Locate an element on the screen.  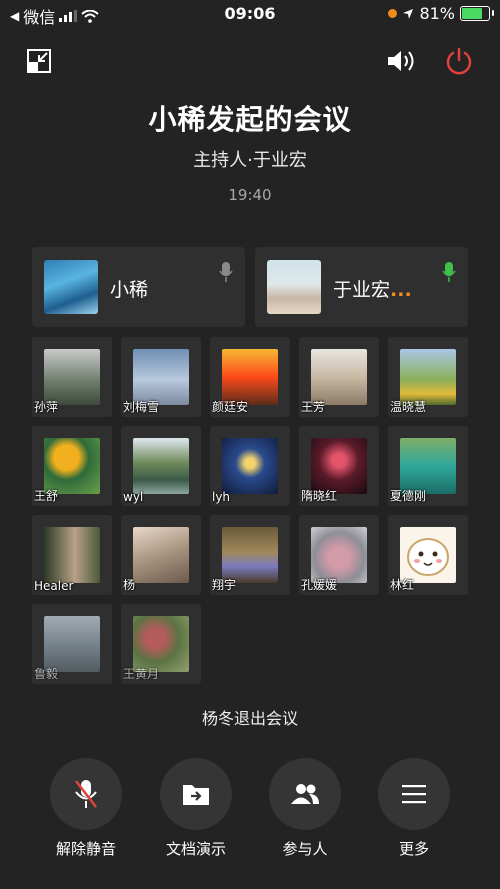
participant-tile: 王黄月 is located at coordinates (161, 644).